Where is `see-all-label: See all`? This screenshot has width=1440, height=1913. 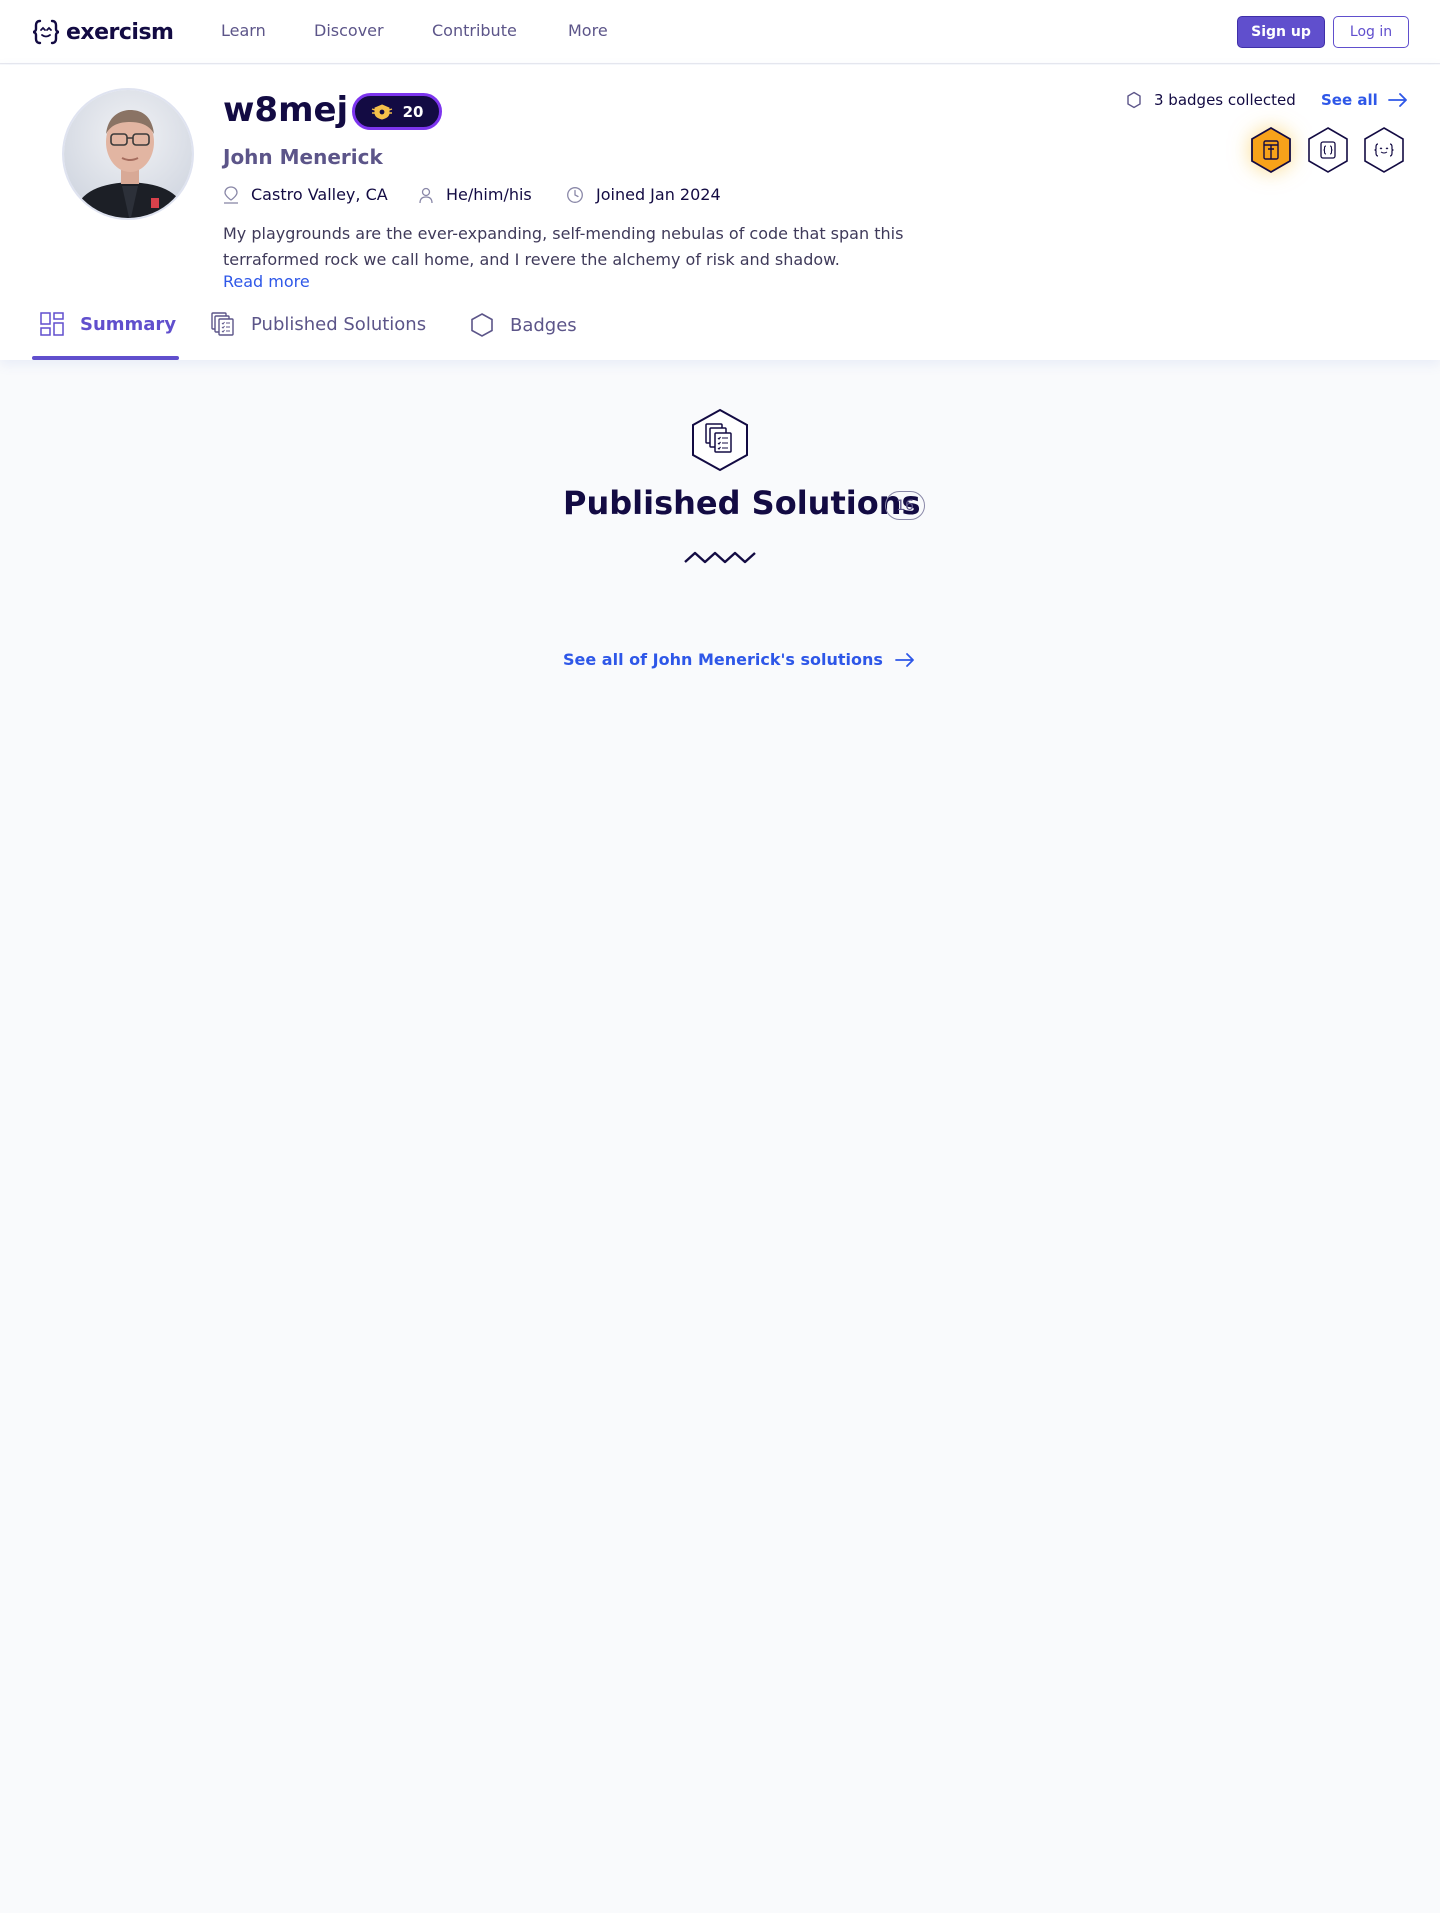 see-all-label: See all is located at coordinates (1349, 100).